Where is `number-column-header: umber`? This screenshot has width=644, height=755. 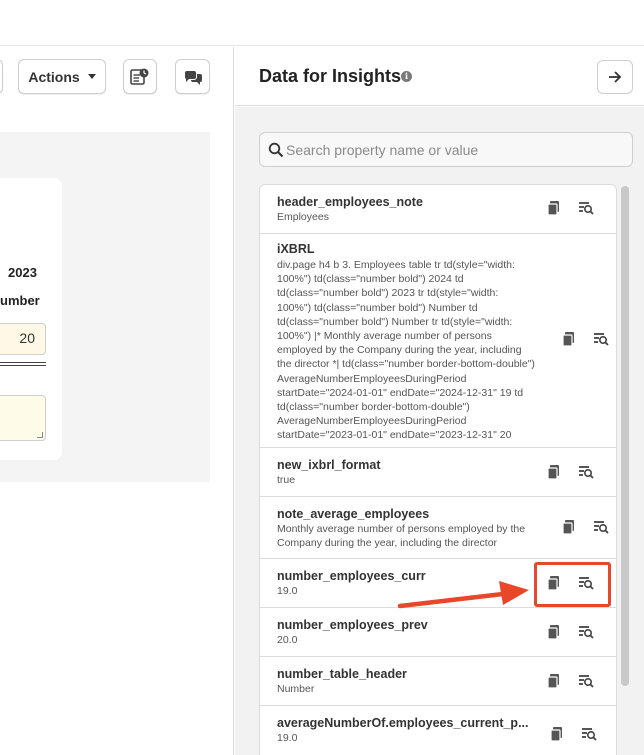 number-column-header: umber is located at coordinates (20, 300).